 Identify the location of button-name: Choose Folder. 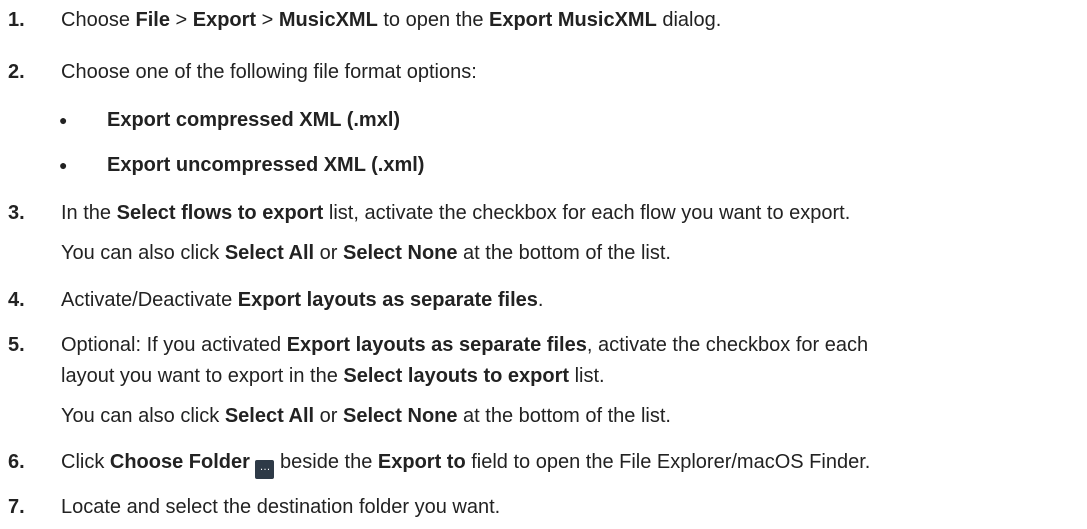
(179, 462).